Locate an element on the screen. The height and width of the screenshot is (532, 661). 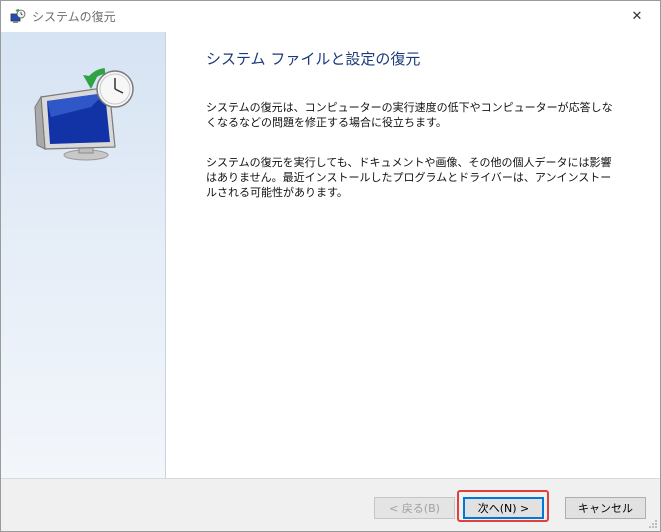
close-button: ✕ is located at coordinates (637, 16).